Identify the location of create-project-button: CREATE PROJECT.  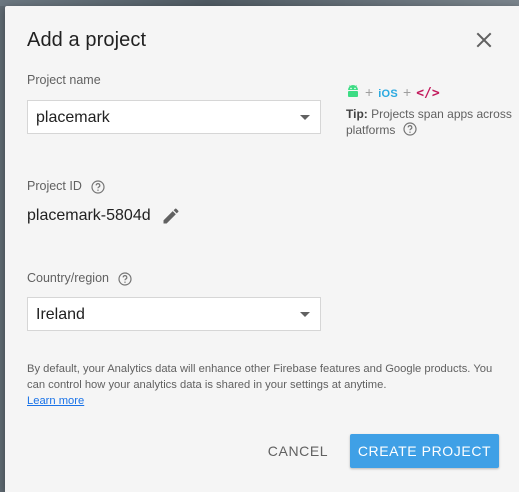
(424, 451).